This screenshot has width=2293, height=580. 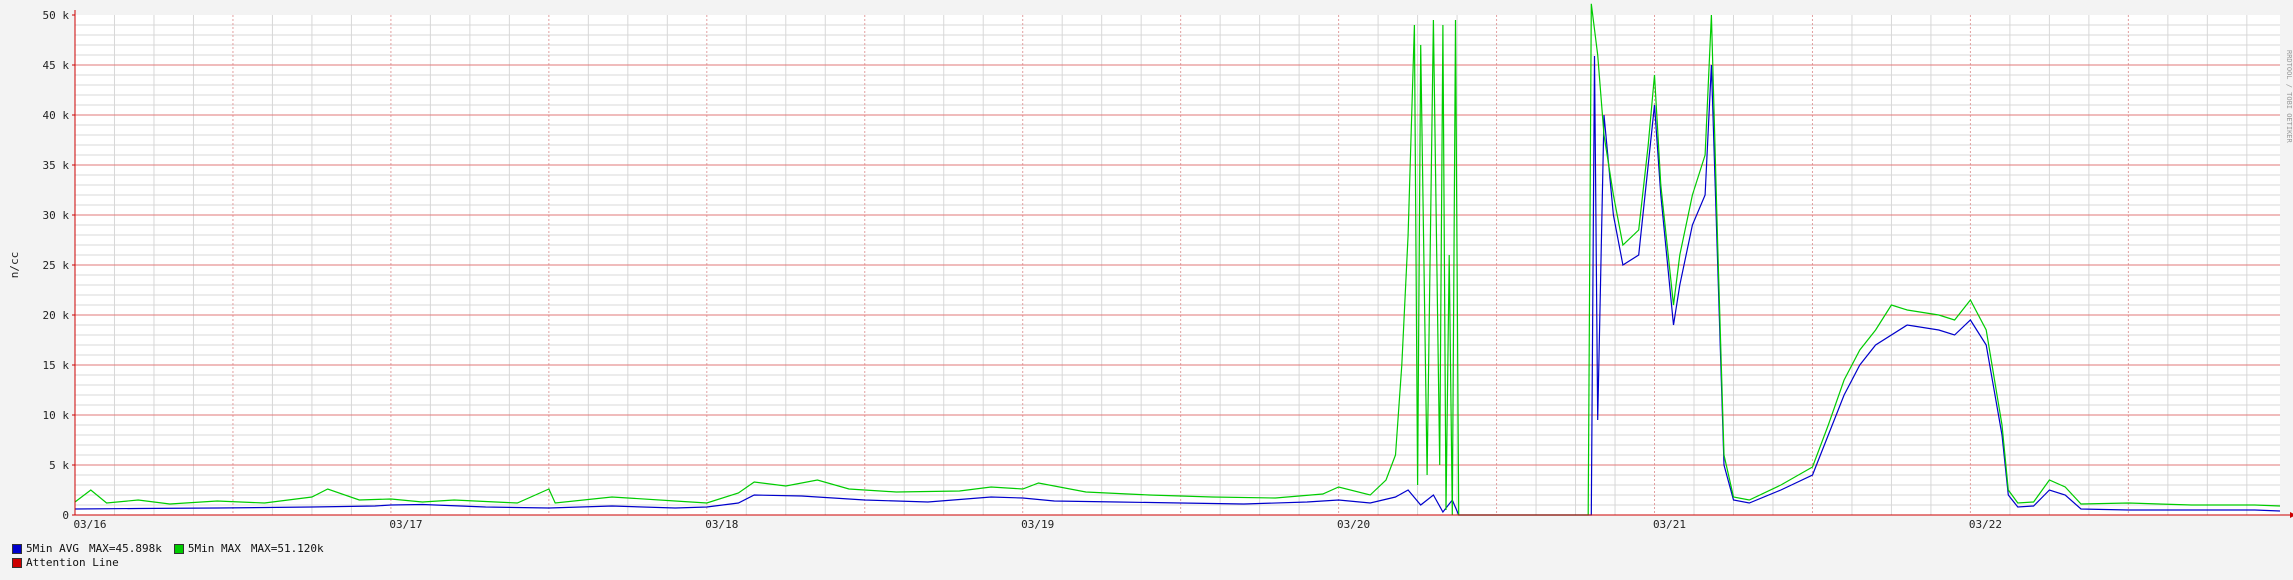 I want to click on legend-swatch-max, so click(x=178, y=548).